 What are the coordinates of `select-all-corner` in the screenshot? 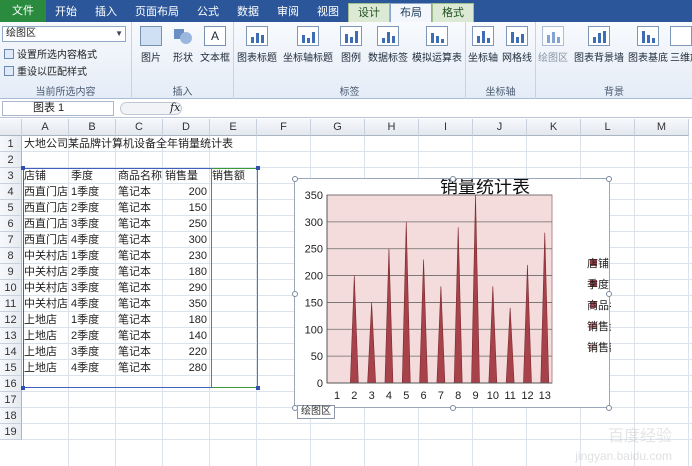 It's located at (11, 127).